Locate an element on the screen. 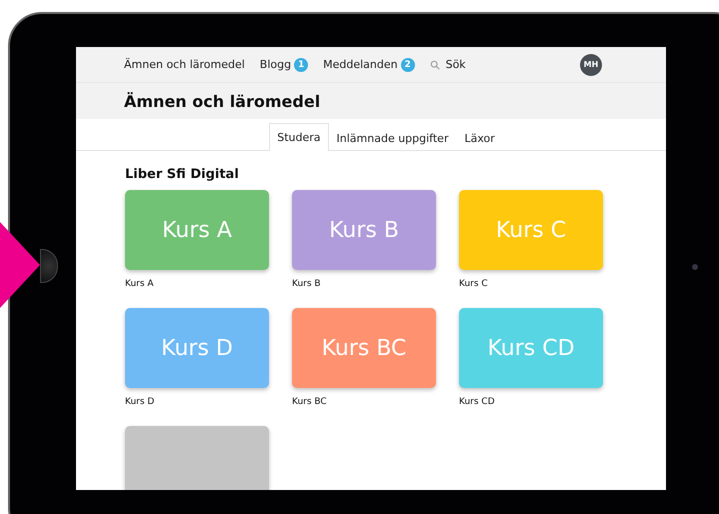  pointer-arrow-icon is located at coordinates (20, 265).